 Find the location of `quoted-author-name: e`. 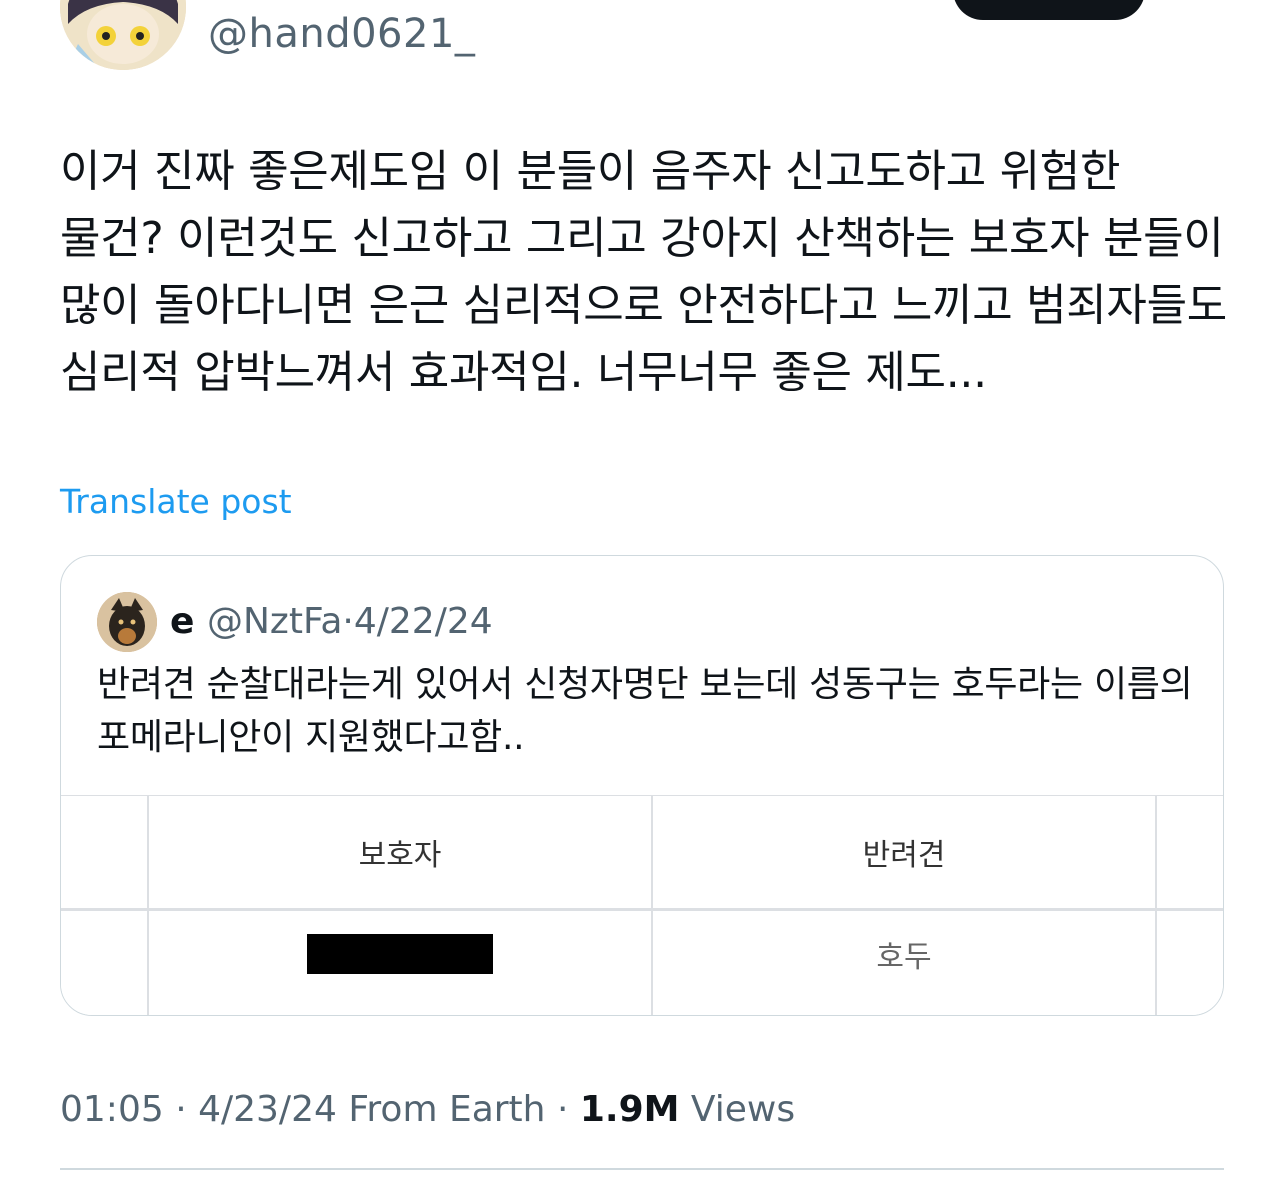

quoted-author-name: e is located at coordinates (182, 621).